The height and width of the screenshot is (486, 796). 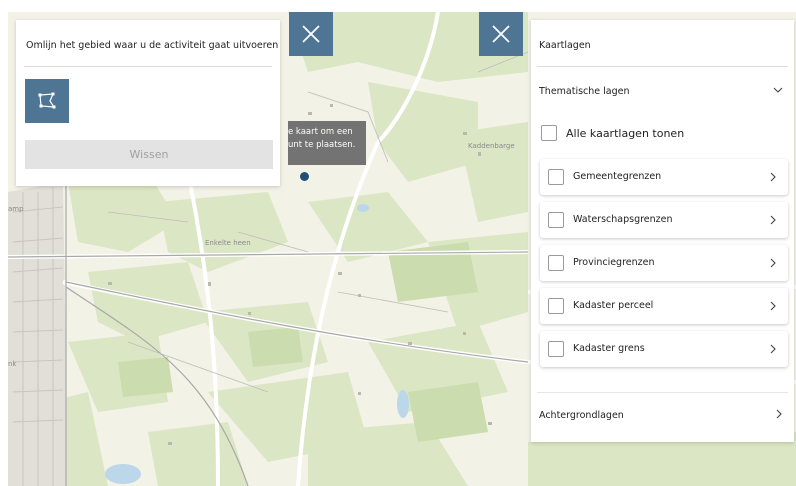 I want to click on map-town-label: nk, so click(x=12, y=364).